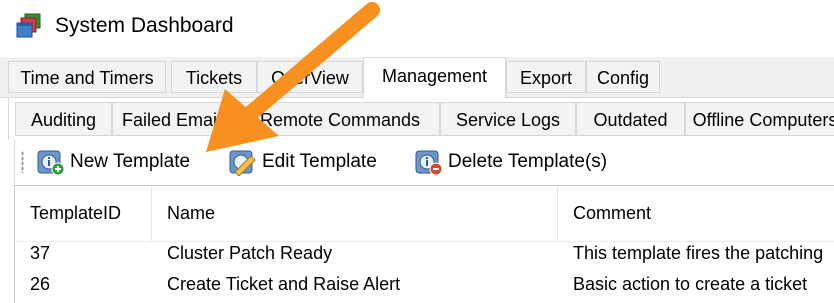 The image size is (834, 303). I want to click on new-template-button: New Template, so click(113, 162).